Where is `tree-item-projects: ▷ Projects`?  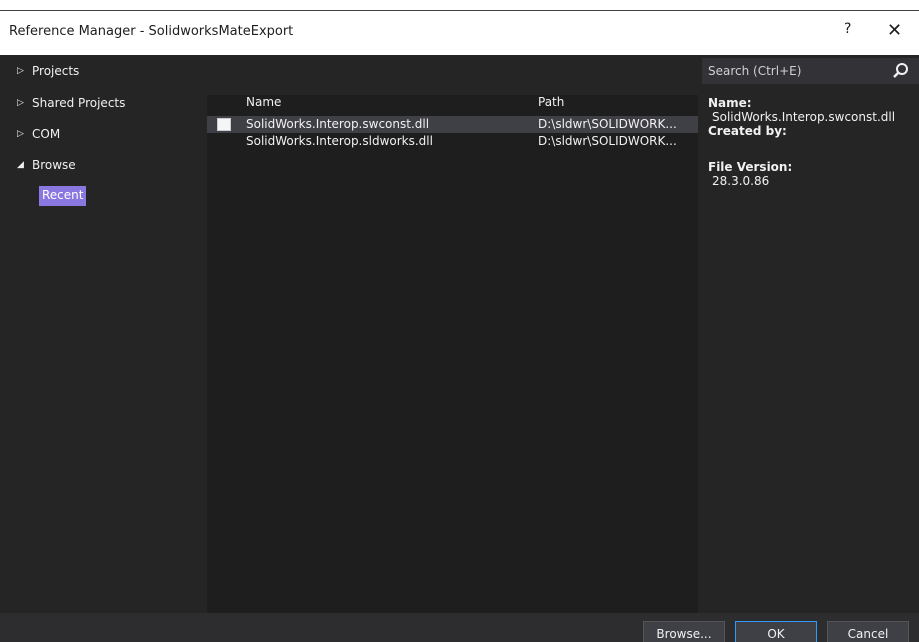 tree-item-projects: ▷ Projects is located at coordinates (48, 71).